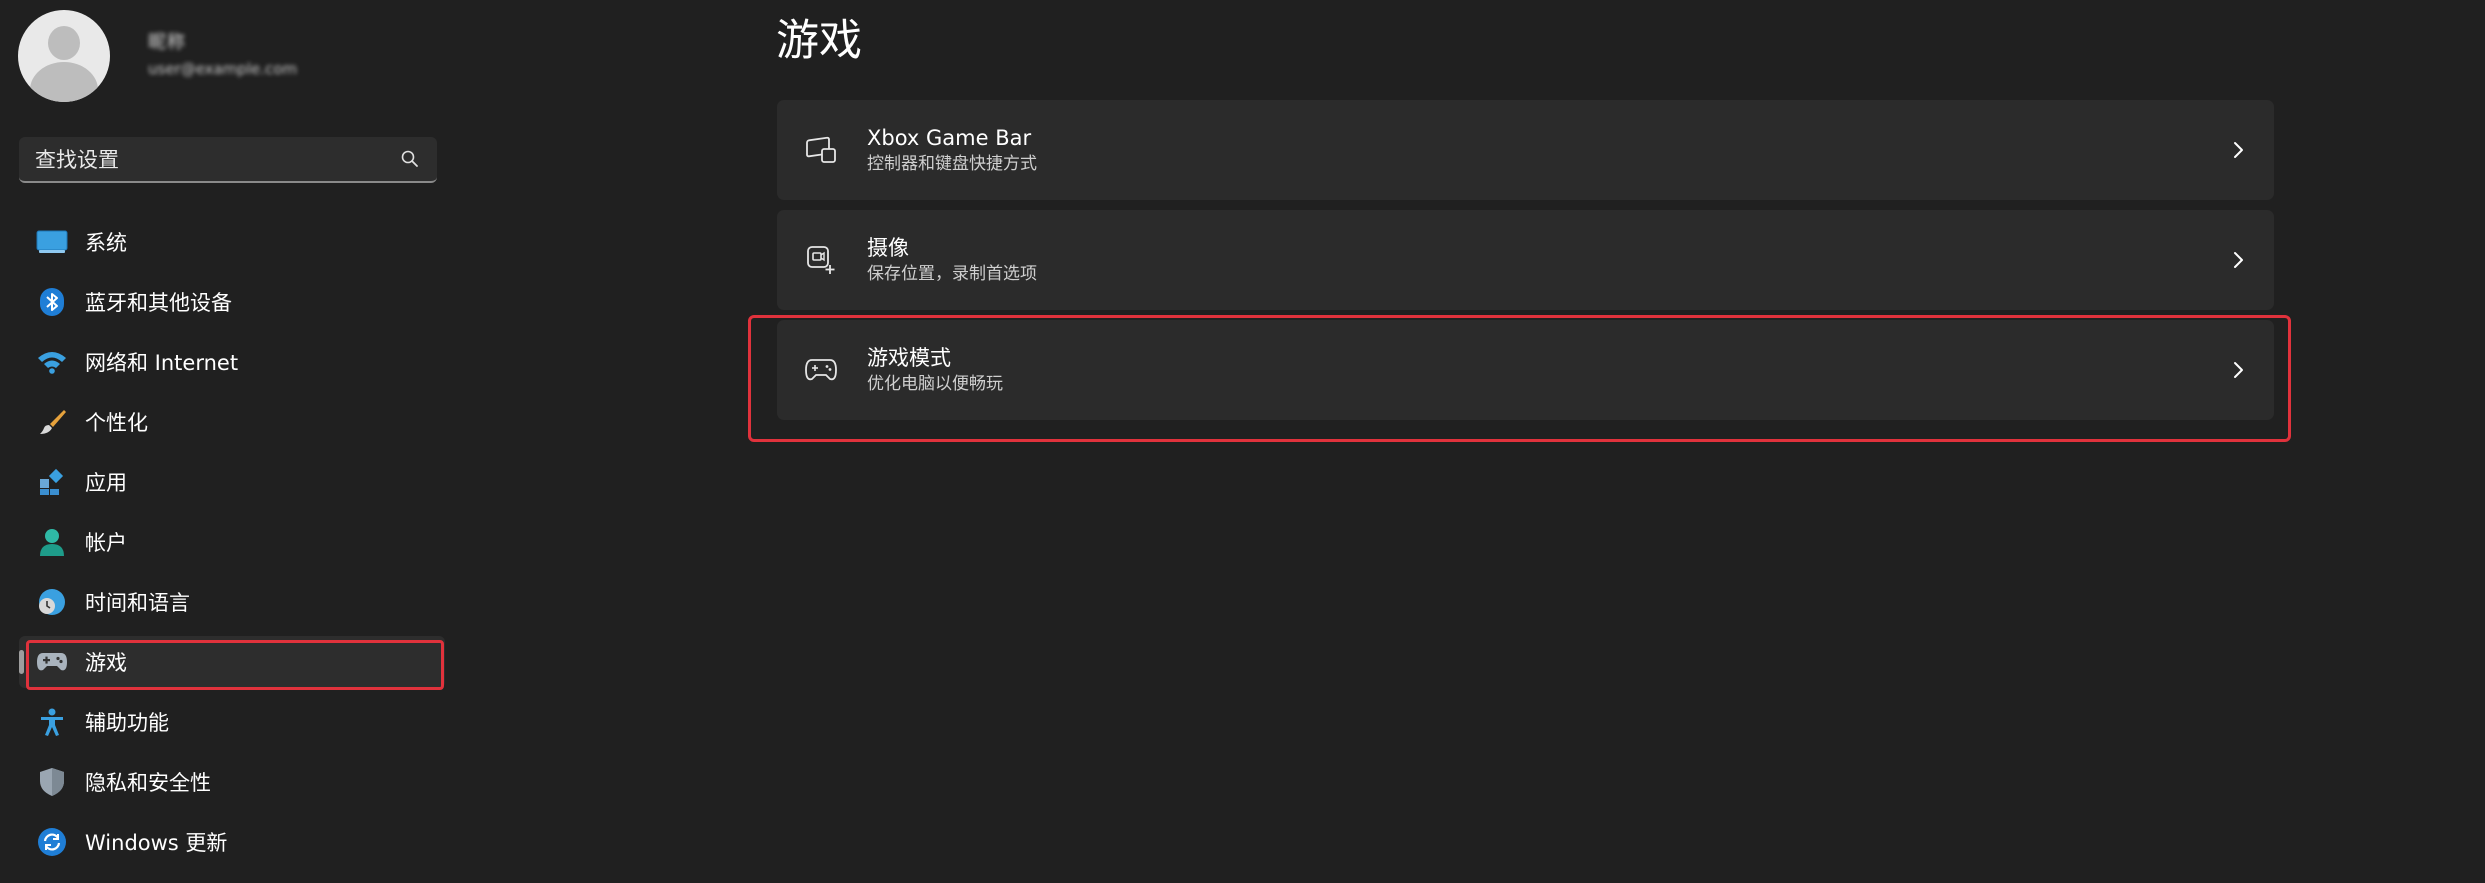 The width and height of the screenshot is (2485, 883). What do you see at coordinates (52, 782) in the screenshot?
I see `shield-icon` at bounding box center [52, 782].